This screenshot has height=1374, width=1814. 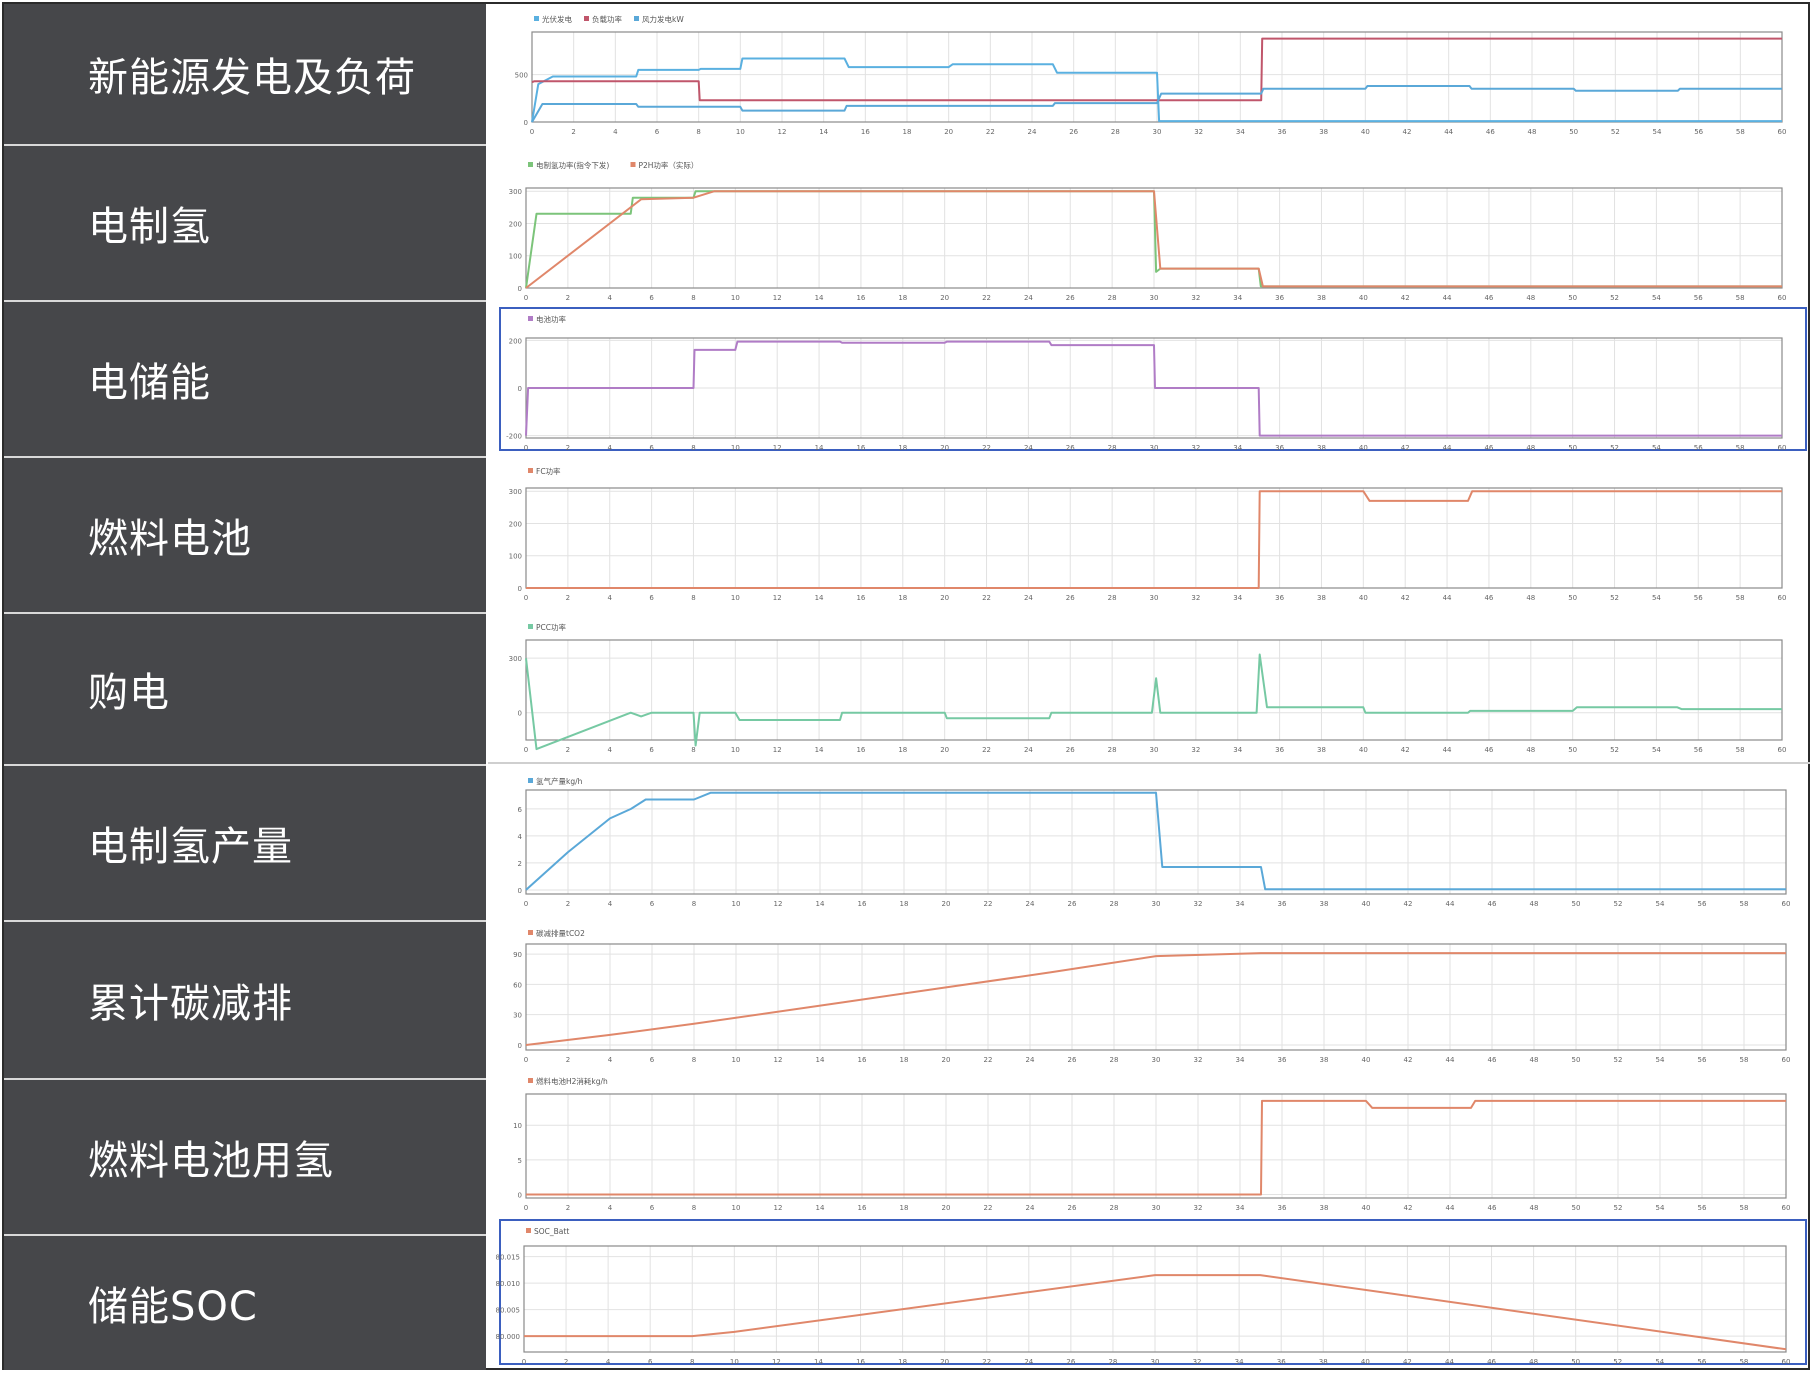 What do you see at coordinates (1197, 1362) in the screenshot?
I see `x-tick-label: 32` at bounding box center [1197, 1362].